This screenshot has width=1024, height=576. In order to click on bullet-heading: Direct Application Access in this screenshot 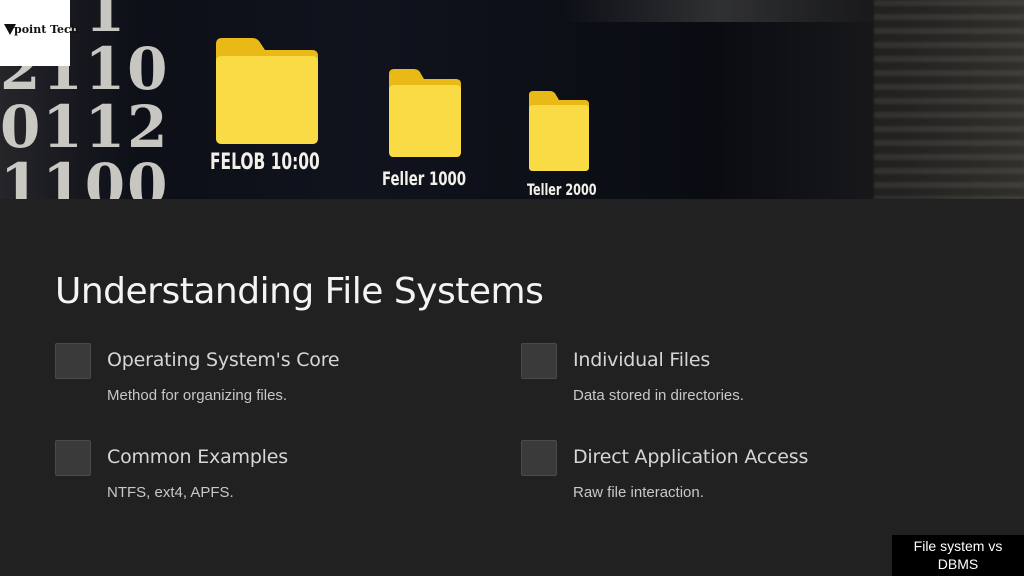, I will do `click(691, 457)`.